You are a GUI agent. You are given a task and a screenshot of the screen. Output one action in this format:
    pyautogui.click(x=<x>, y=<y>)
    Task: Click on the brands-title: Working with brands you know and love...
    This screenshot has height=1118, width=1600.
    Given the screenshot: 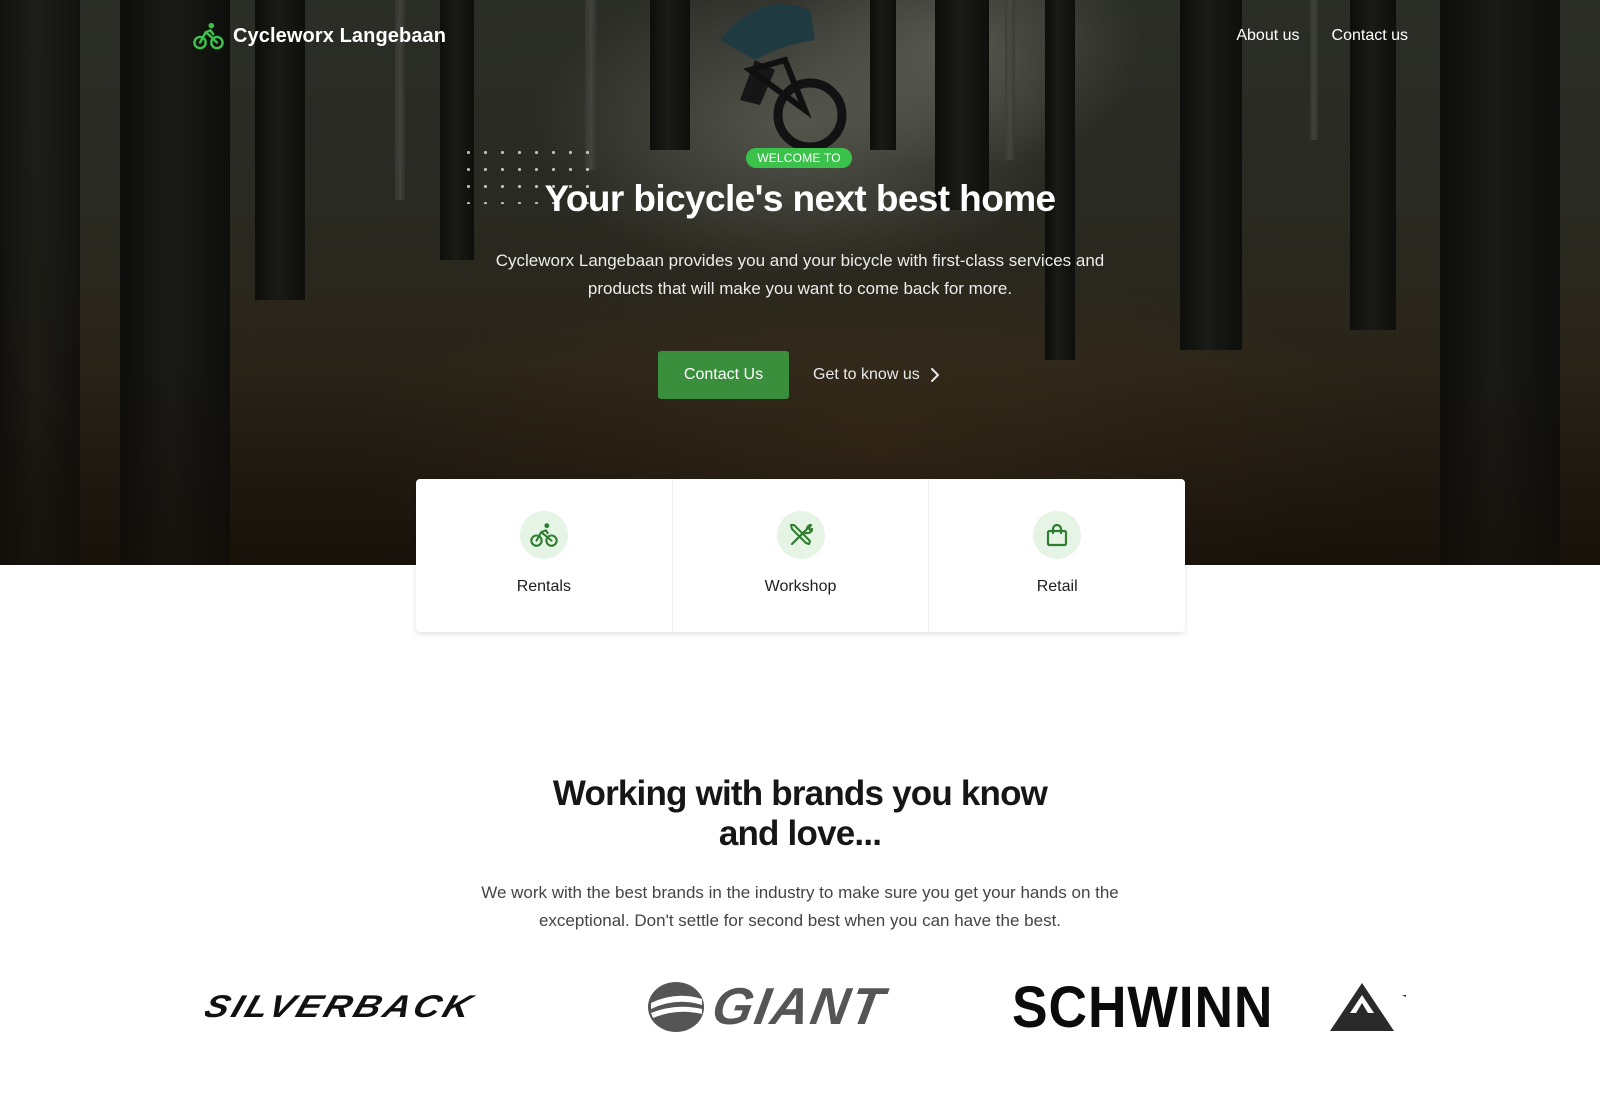 What is the action you would take?
    pyautogui.click(x=800, y=814)
    